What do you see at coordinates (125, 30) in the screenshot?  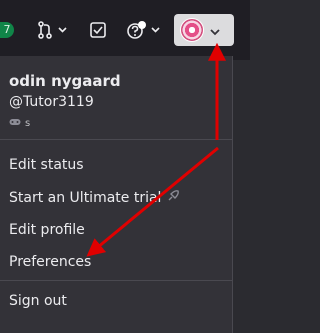 I see `top-navigation-bar: 7` at bounding box center [125, 30].